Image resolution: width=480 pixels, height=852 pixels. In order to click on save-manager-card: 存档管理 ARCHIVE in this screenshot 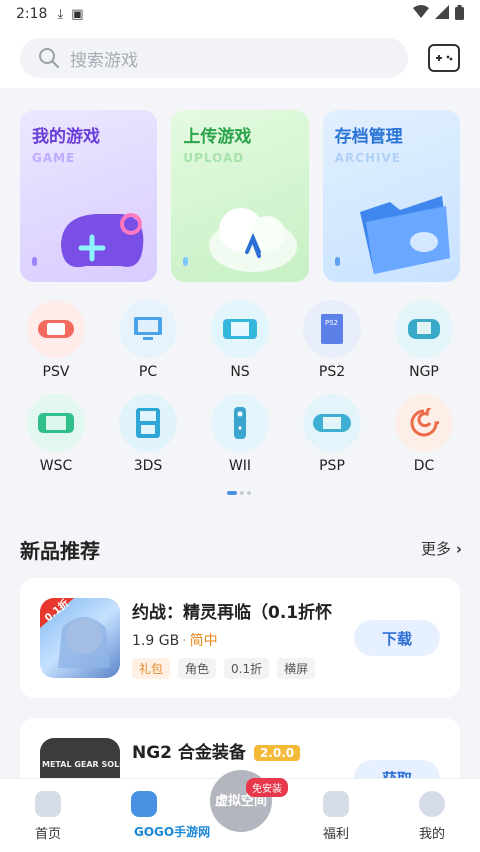, I will do `click(391, 196)`.